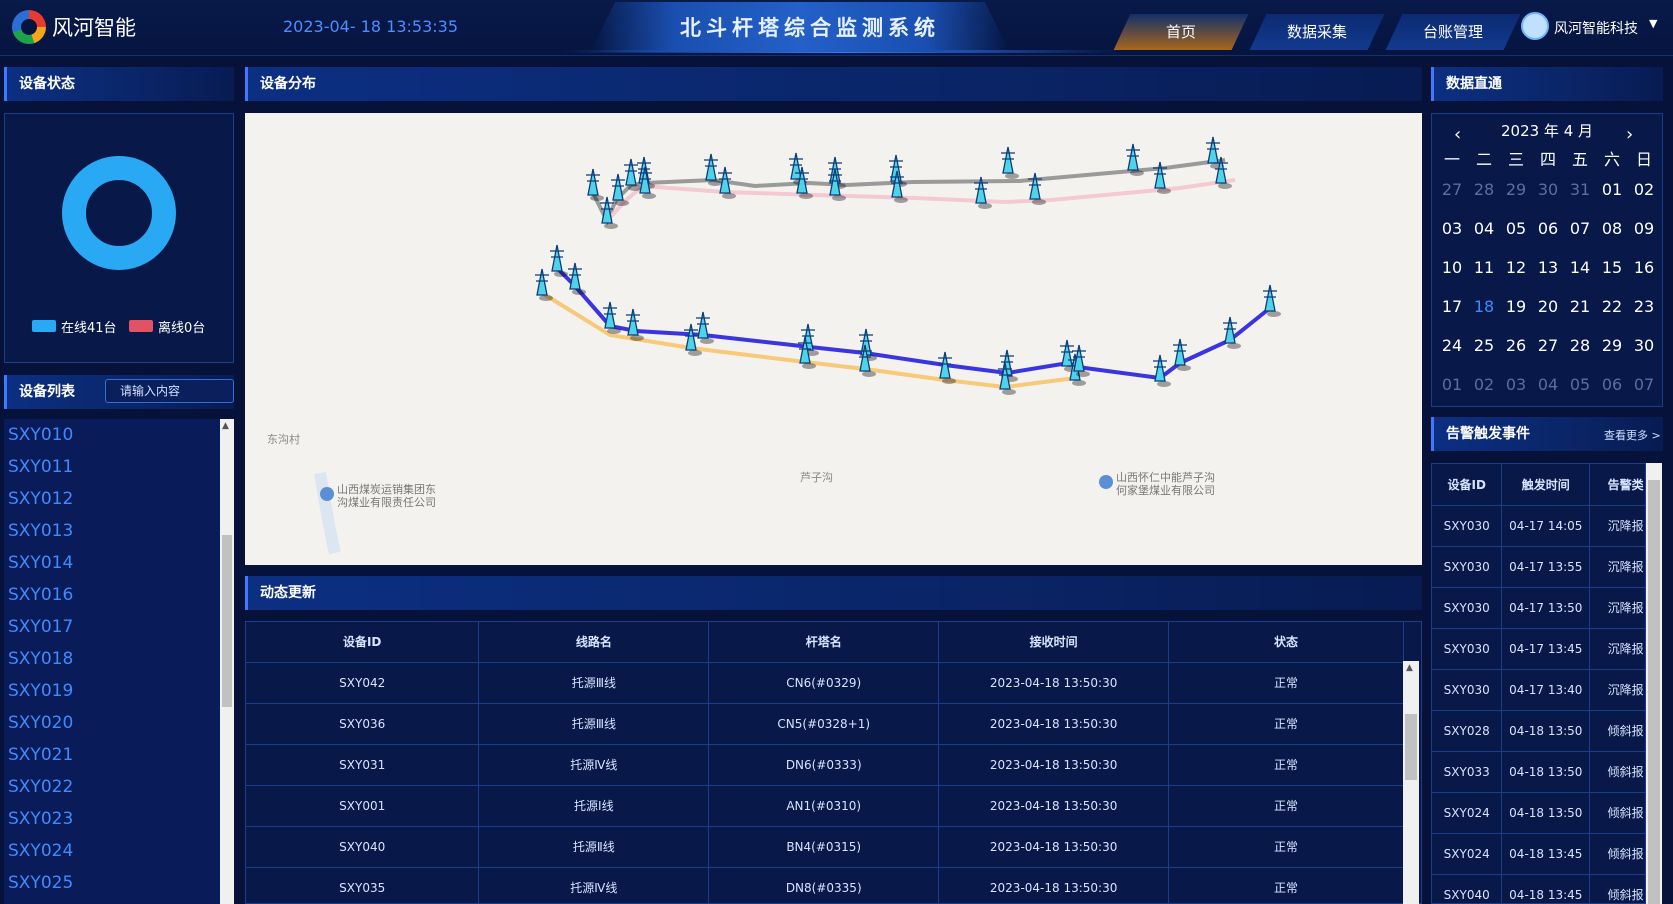 The image size is (1673, 904). Describe the element at coordinates (1538, 731) in the screenshot. I see `table-row: SXY028 04-18 13:50 倾斜报` at that location.